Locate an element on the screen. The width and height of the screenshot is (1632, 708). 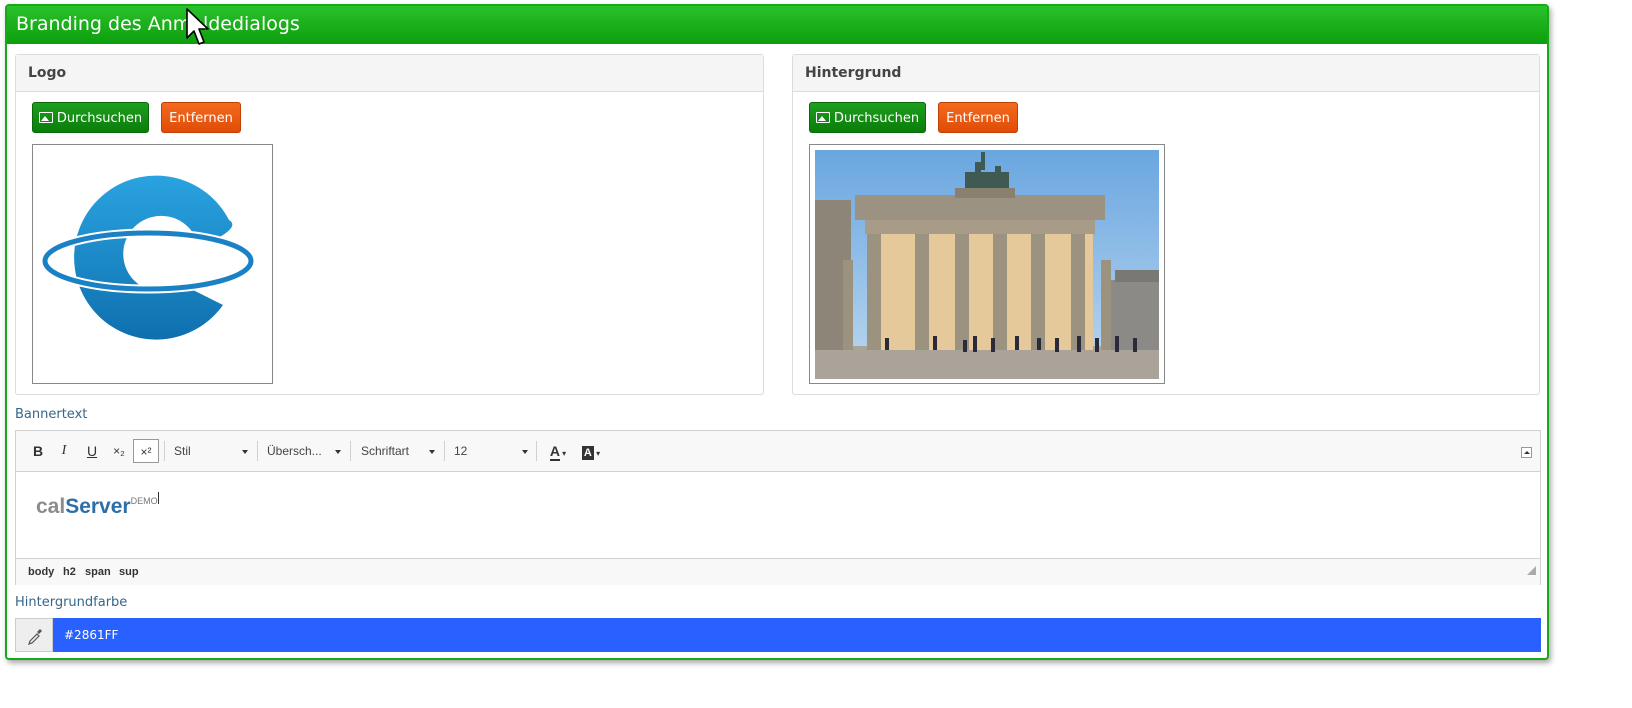
color-value-input: #2861FF is located at coordinates (797, 635).